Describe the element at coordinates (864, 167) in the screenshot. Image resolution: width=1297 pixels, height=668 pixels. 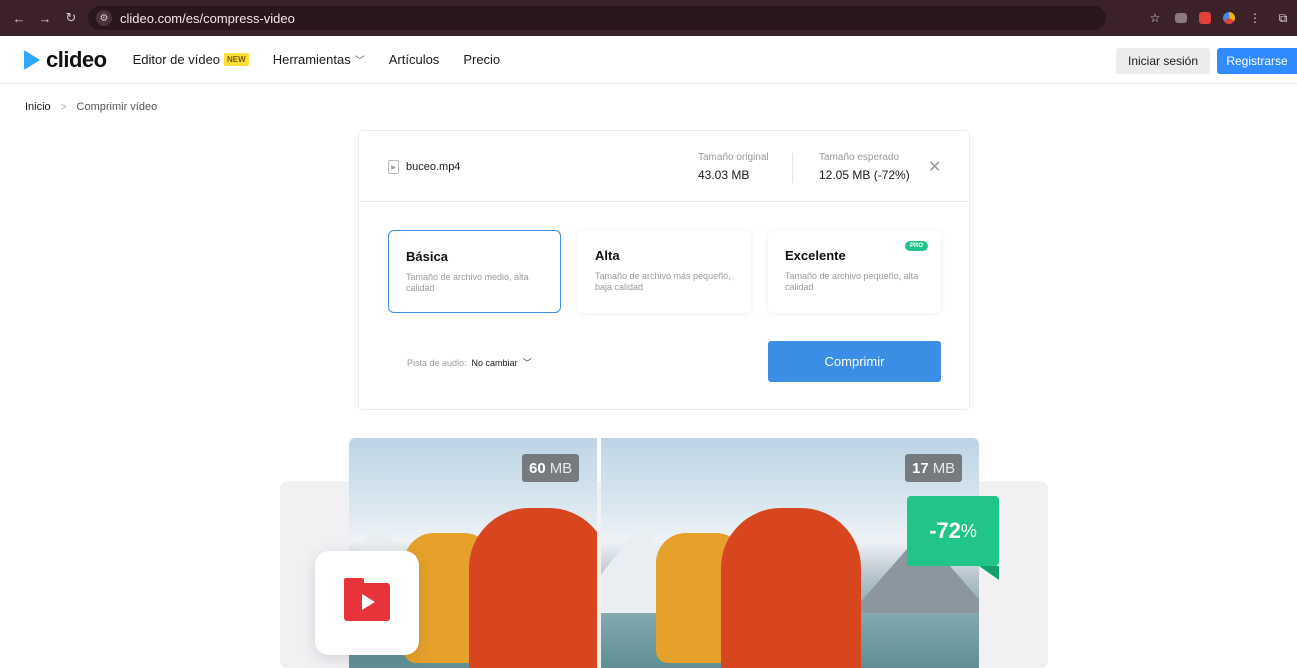
I see `expected-size: Tamaño esperado 12.05 MB (-72%)` at that location.